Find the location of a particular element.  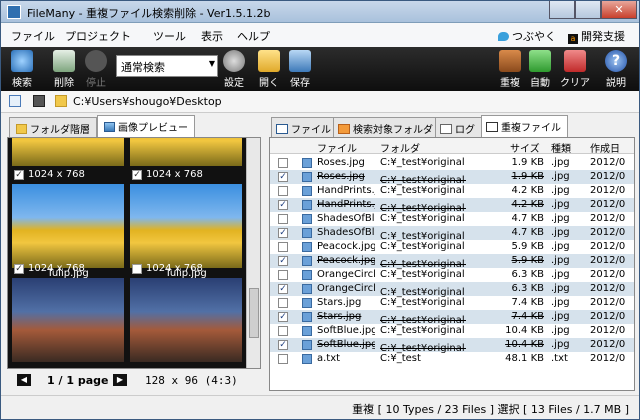

table-row: a.txt C:¥_test 48.1 KB .txt 2012/0 is located at coordinates (452, 359).